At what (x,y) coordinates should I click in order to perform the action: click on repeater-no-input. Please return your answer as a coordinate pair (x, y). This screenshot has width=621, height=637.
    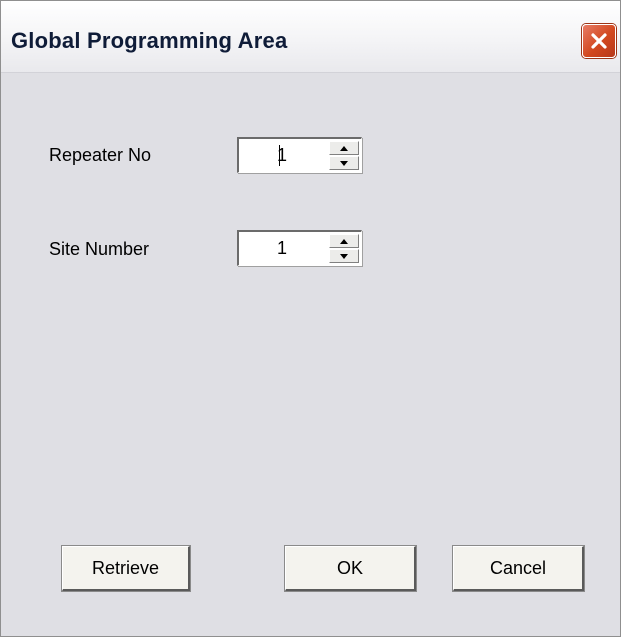
    Looking at the image, I should click on (282, 155).